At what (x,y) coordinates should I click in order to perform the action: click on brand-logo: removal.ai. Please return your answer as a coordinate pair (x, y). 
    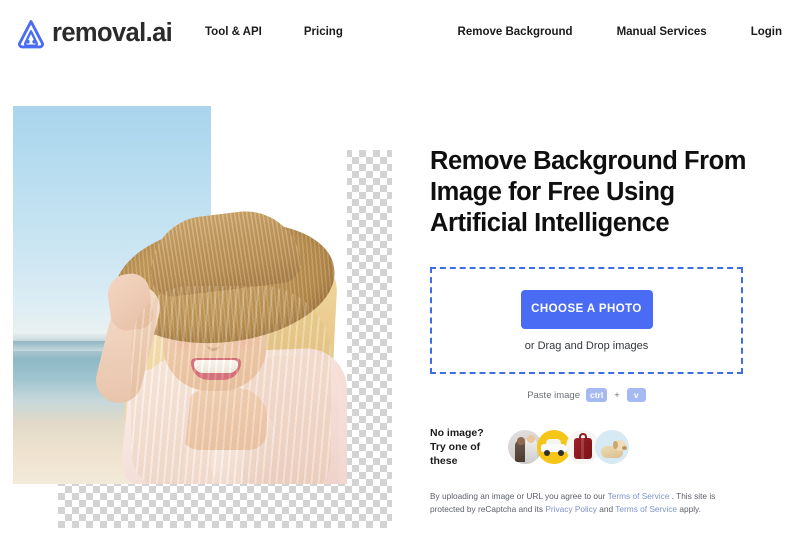
    Looking at the image, I should click on (93, 34).